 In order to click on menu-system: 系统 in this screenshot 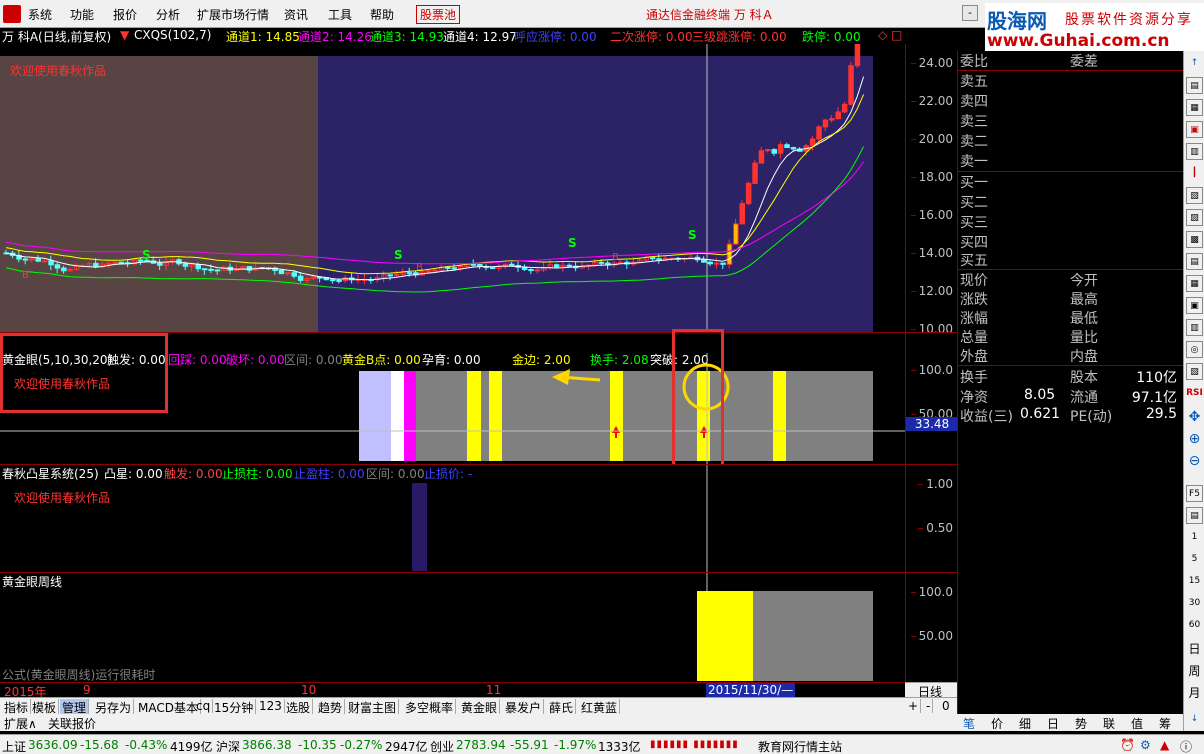, I will do `click(40, 14)`.